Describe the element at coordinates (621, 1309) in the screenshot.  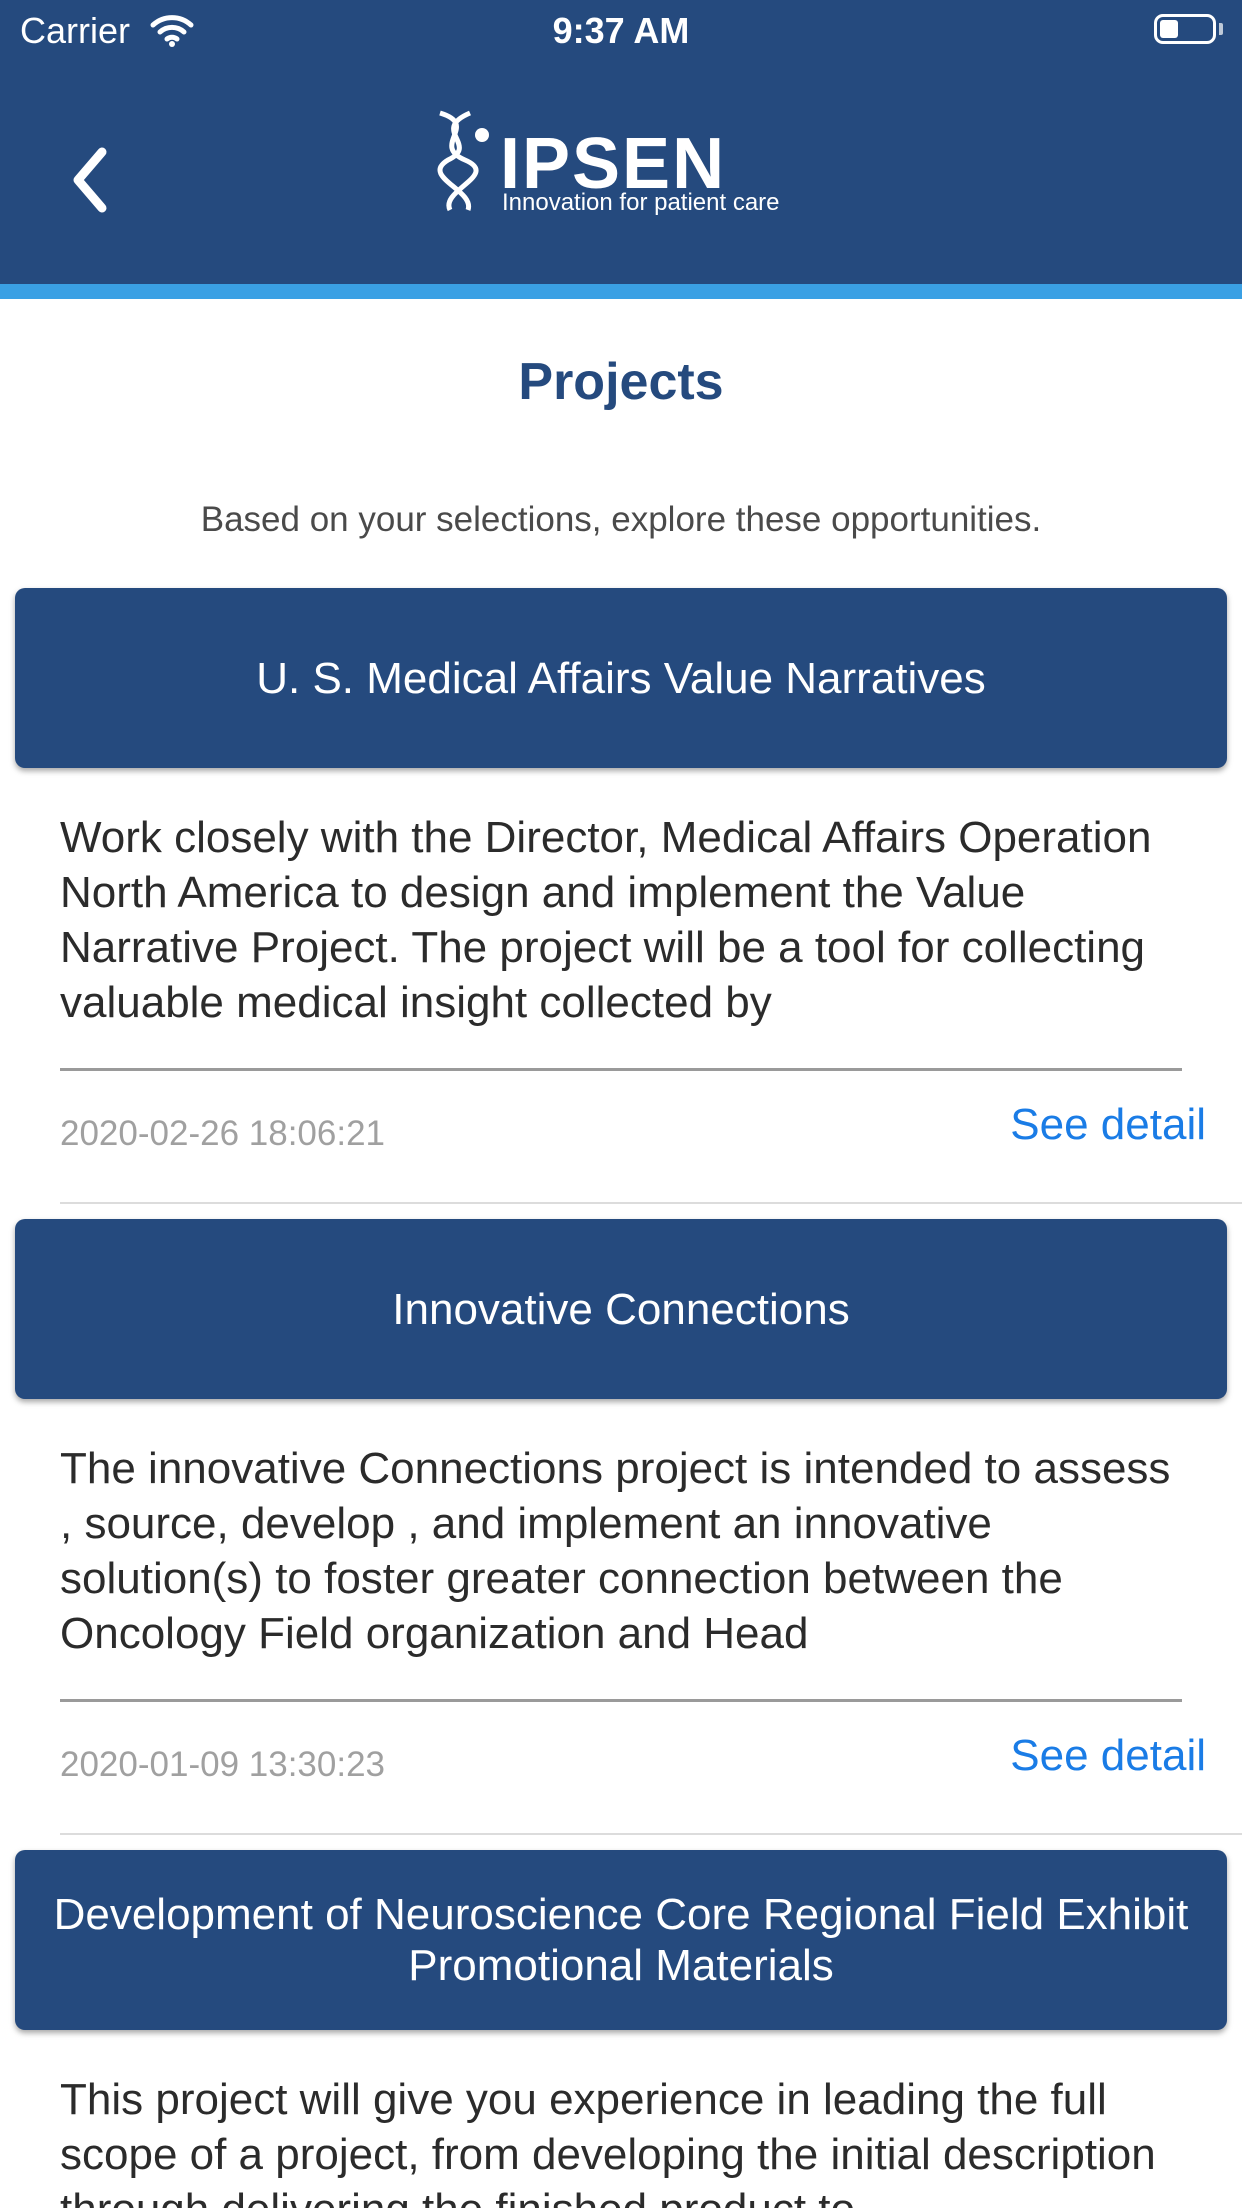
I see `project-title: Innovative Connections` at that location.